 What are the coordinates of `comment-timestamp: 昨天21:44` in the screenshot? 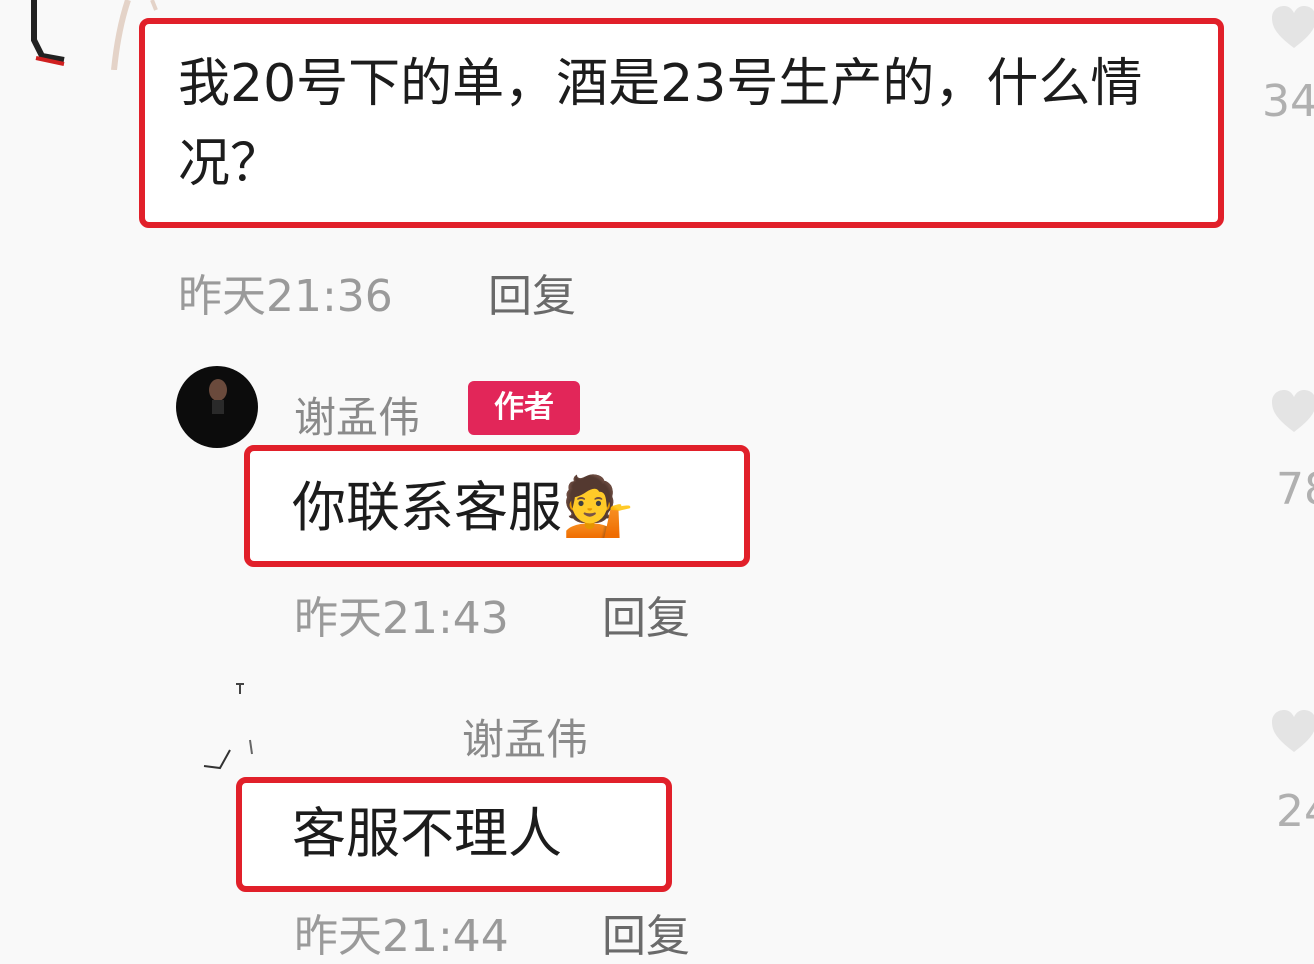 It's located at (401, 936).